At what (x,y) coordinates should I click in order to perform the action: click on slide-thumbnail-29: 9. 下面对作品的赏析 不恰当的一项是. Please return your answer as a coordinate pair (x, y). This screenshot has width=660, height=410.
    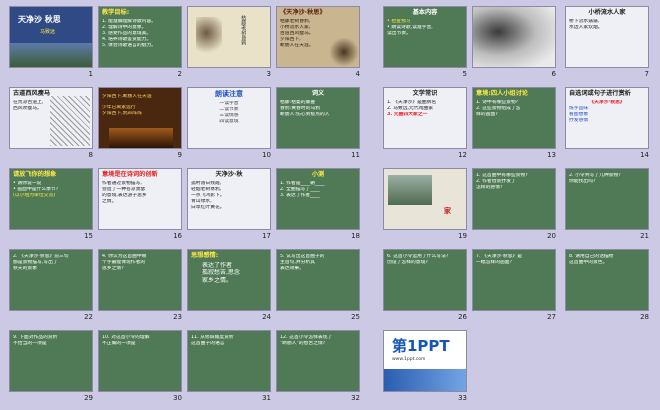
    Looking at the image, I should click on (51, 361).